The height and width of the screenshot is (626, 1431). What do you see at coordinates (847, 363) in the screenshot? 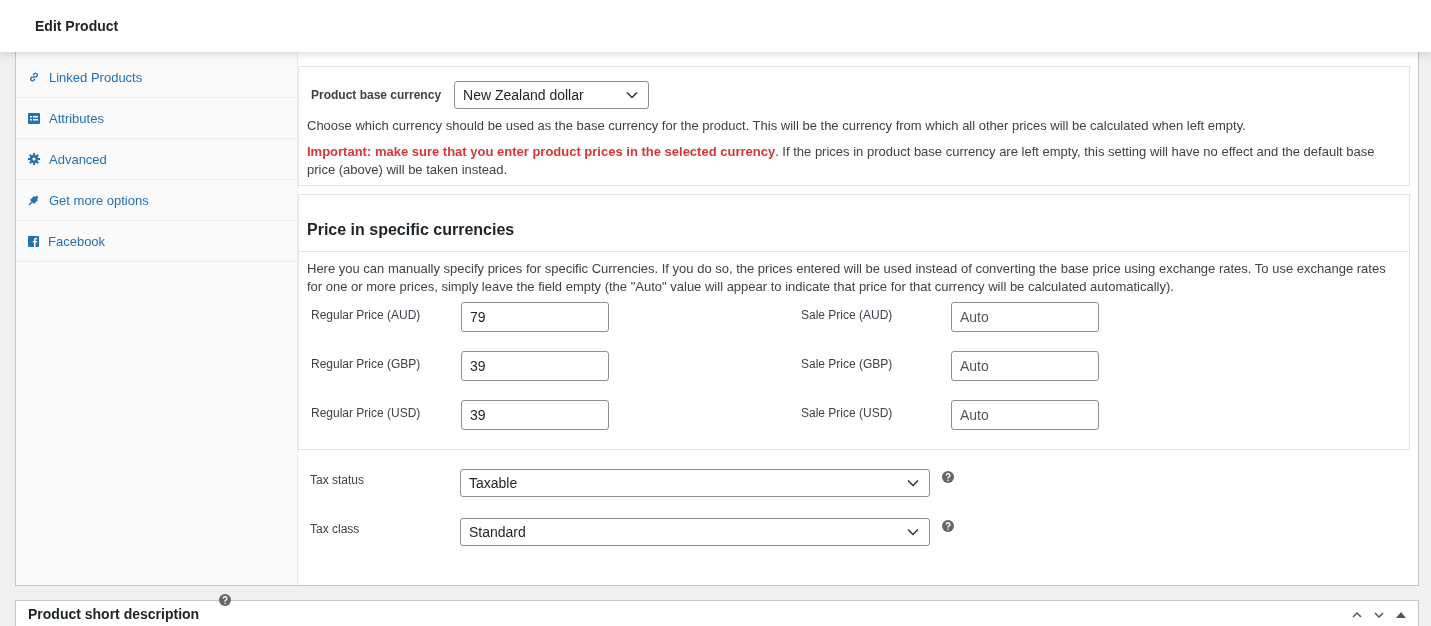
I see `field-label: Sale Price (GBP)` at bounding box center [847, 363].